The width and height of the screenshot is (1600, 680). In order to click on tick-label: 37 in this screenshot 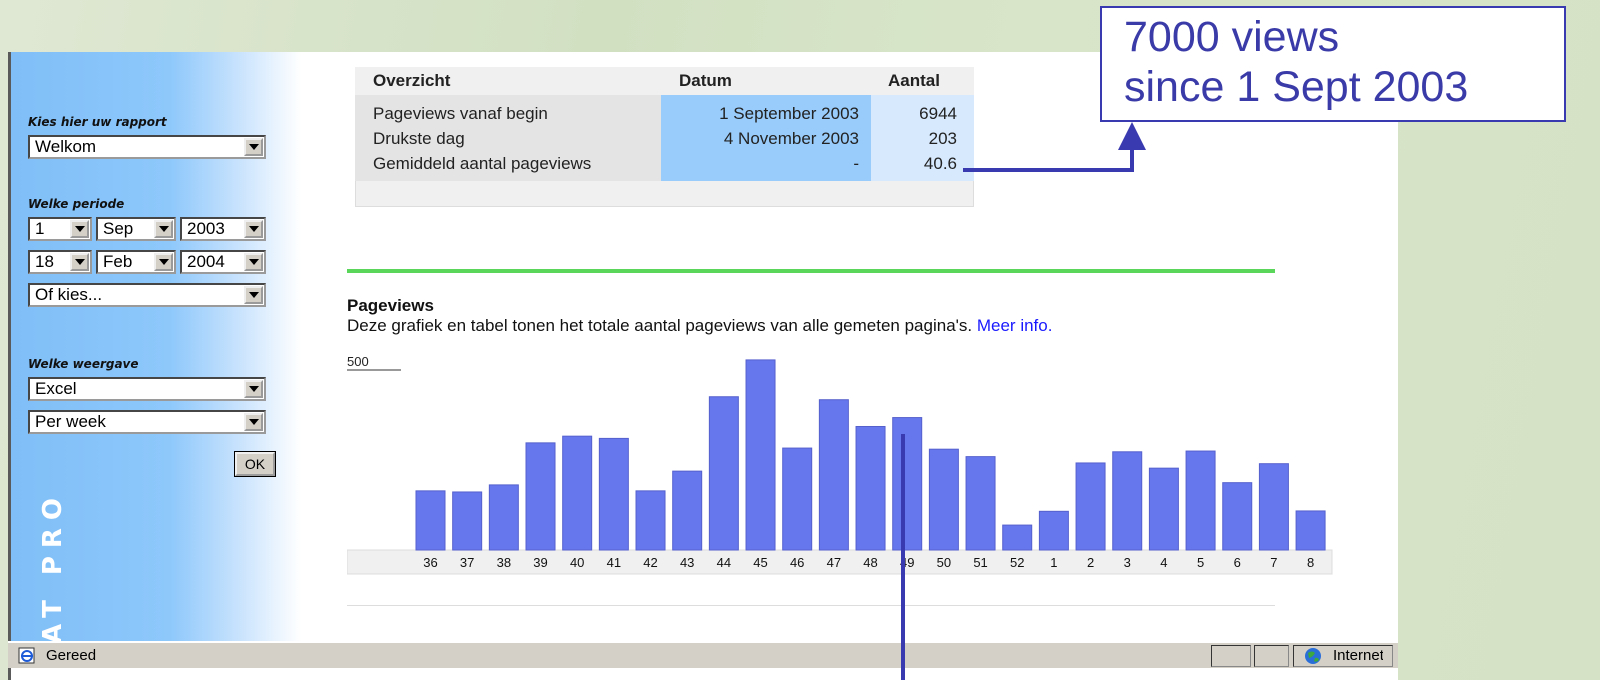, I will do `click(467, 562)`.